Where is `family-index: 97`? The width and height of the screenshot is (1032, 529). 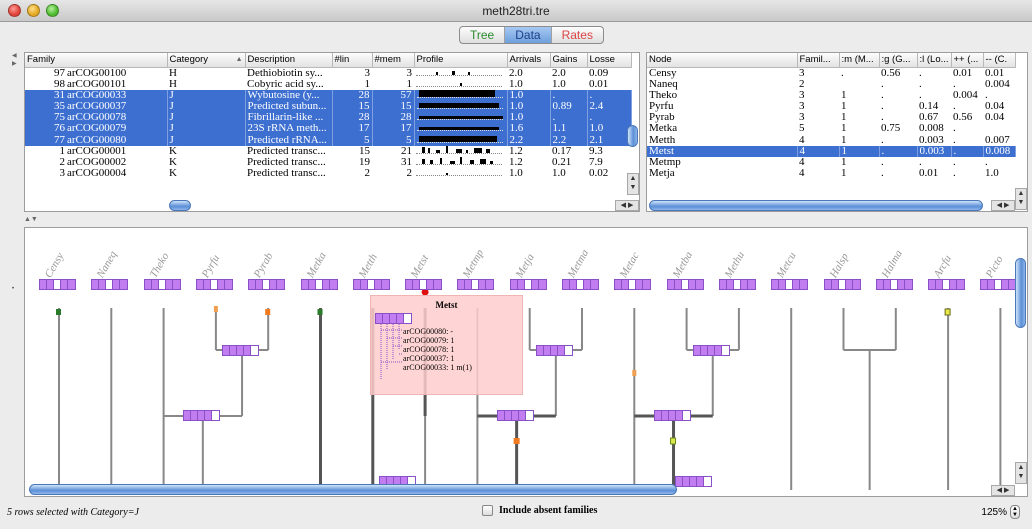 family-index: 97 is located at coordinates (59, 73).